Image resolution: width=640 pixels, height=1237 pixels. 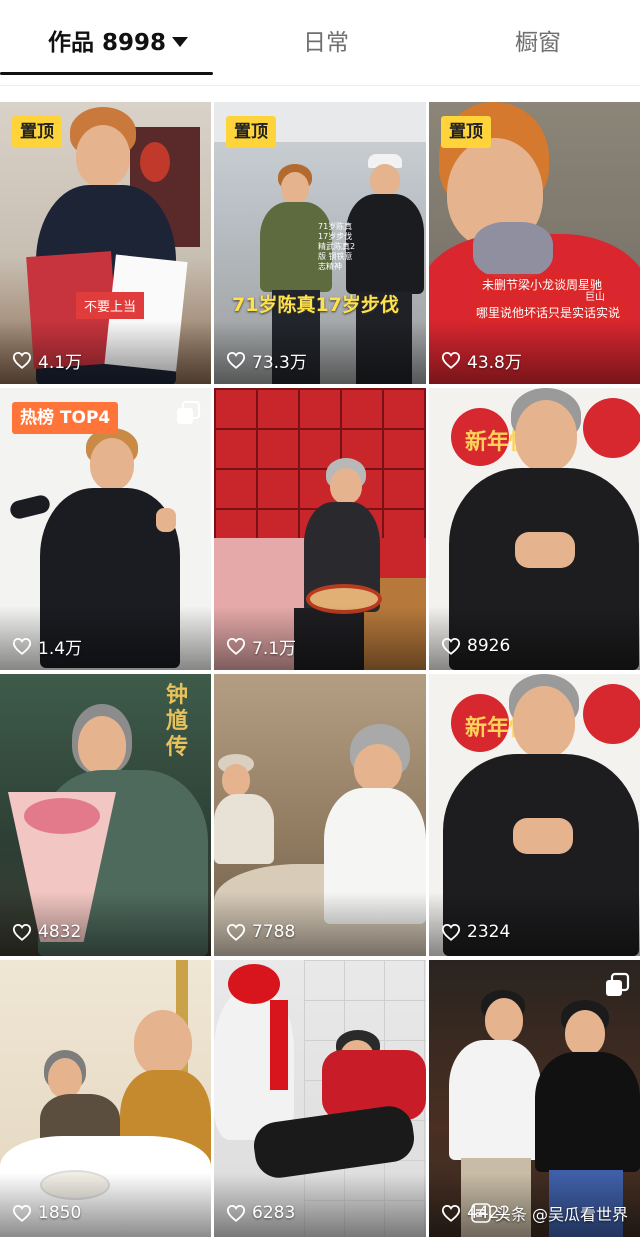 I want to click on tab-works-count: 8998, so click(x=134, y=43).